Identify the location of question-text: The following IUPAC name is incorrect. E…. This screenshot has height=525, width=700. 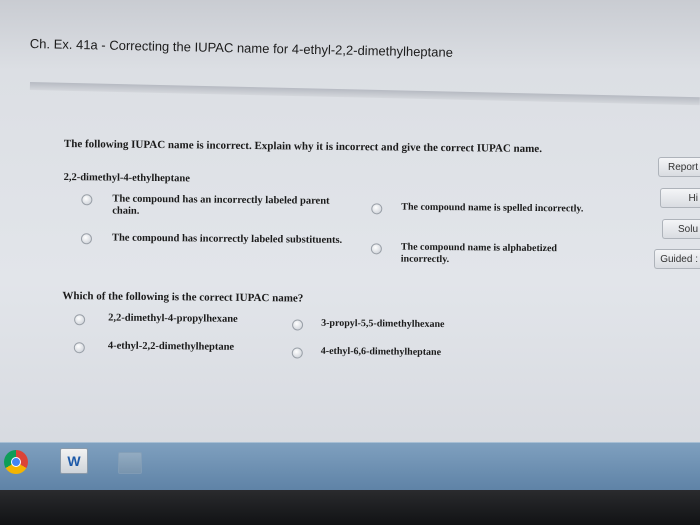
(303, 147).